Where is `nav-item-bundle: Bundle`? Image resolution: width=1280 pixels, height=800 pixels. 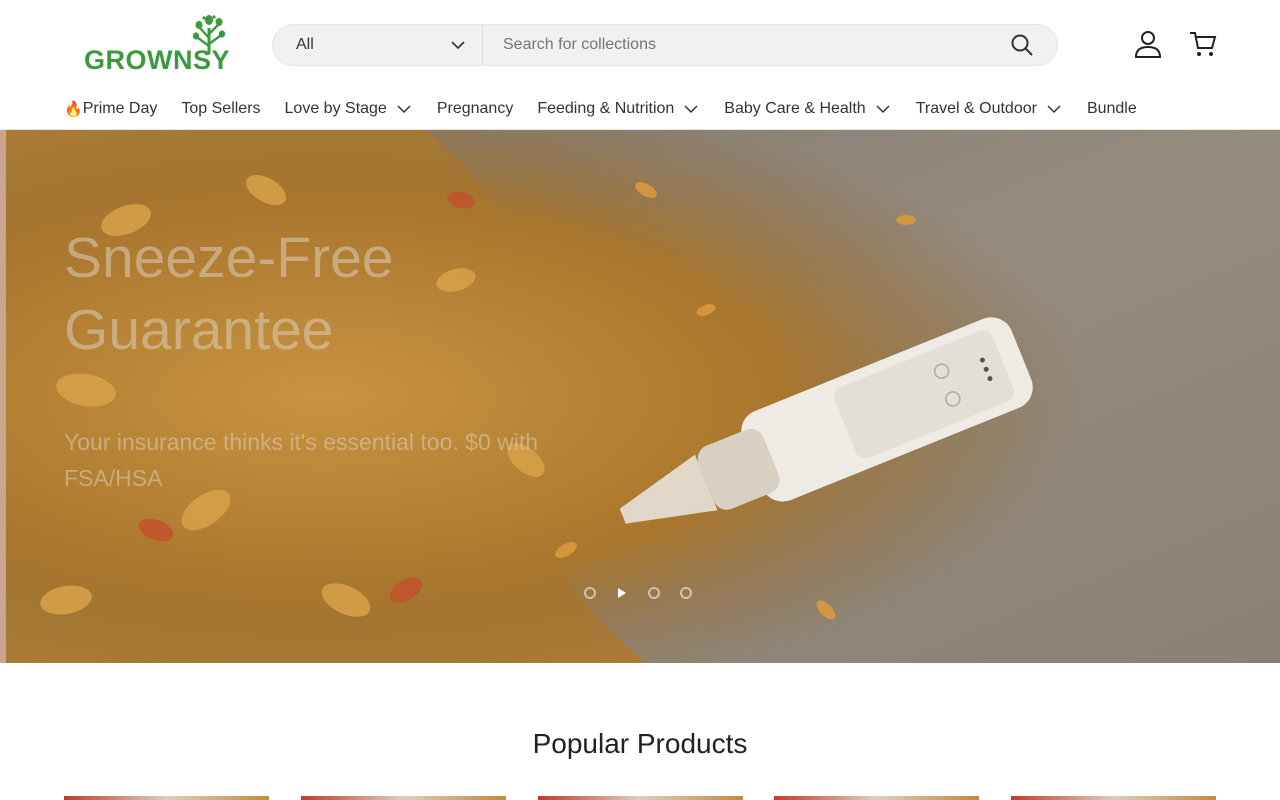 nav-item-bundle: Bundle is located at coordinates (1112, 109).